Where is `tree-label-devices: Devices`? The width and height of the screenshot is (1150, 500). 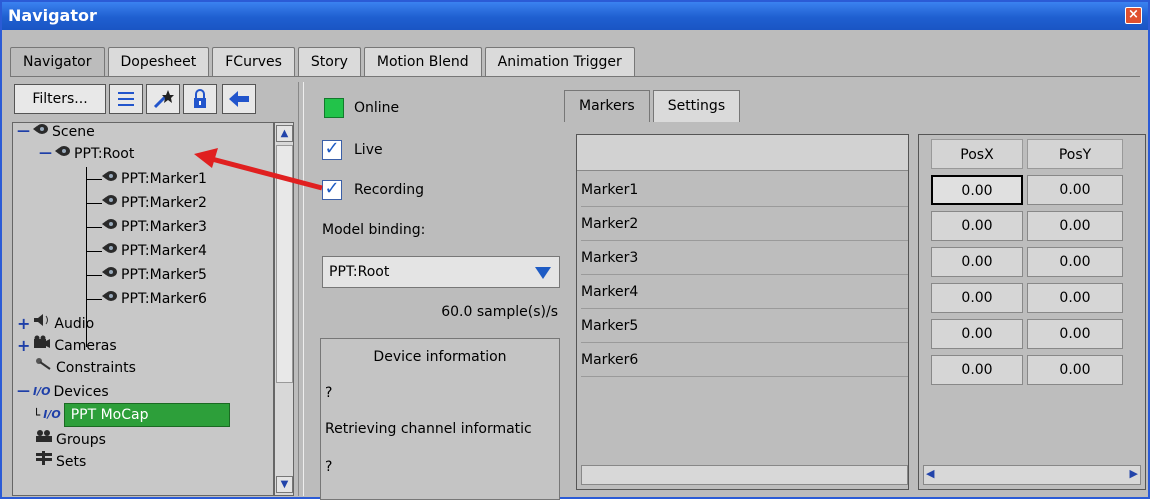 tree-label-devices: Devices is located at coordinates (81, 392).